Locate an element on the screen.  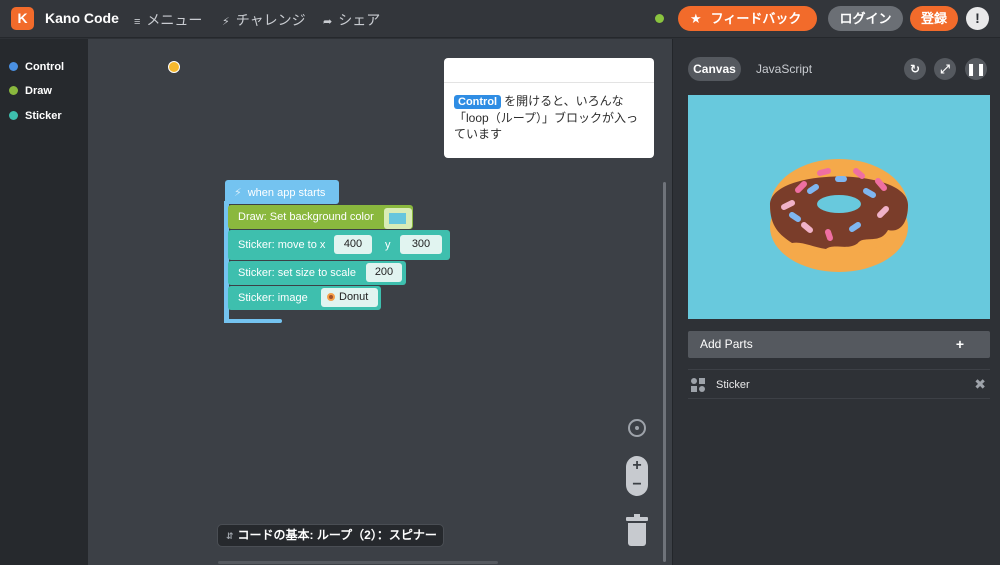
category-draw: Draw is located at coordinates (30, 91).